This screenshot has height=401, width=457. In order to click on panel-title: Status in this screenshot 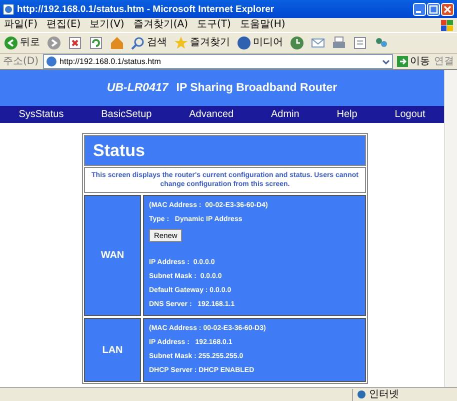, I will do `click(225, 150)`.